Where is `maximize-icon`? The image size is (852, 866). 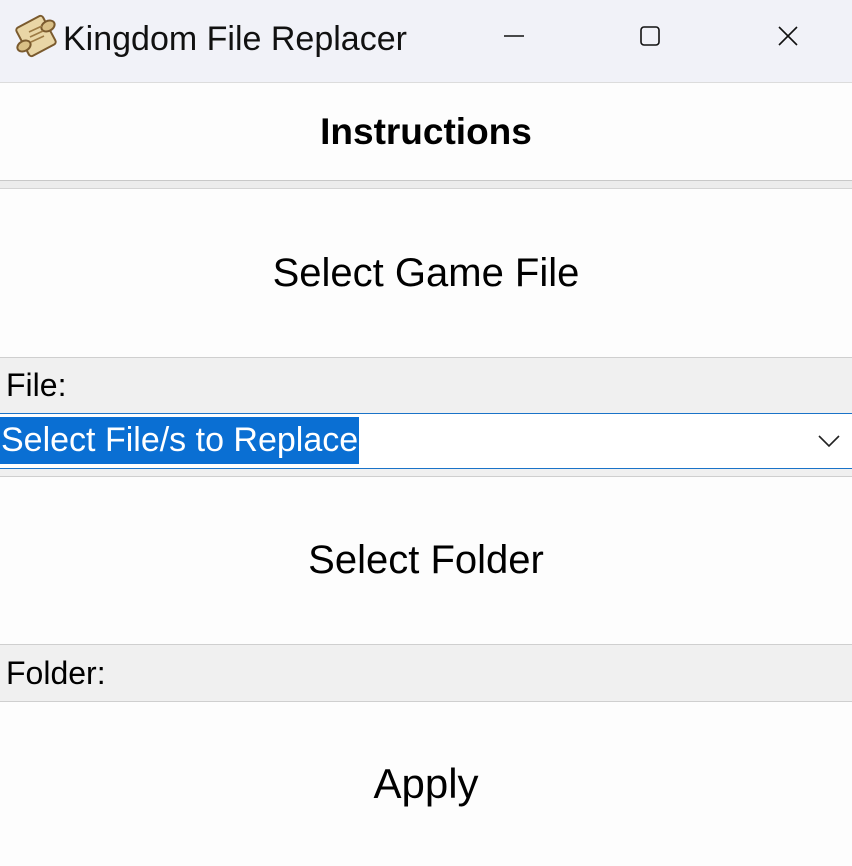 maximize-icon is located at coordinates (650, 38).